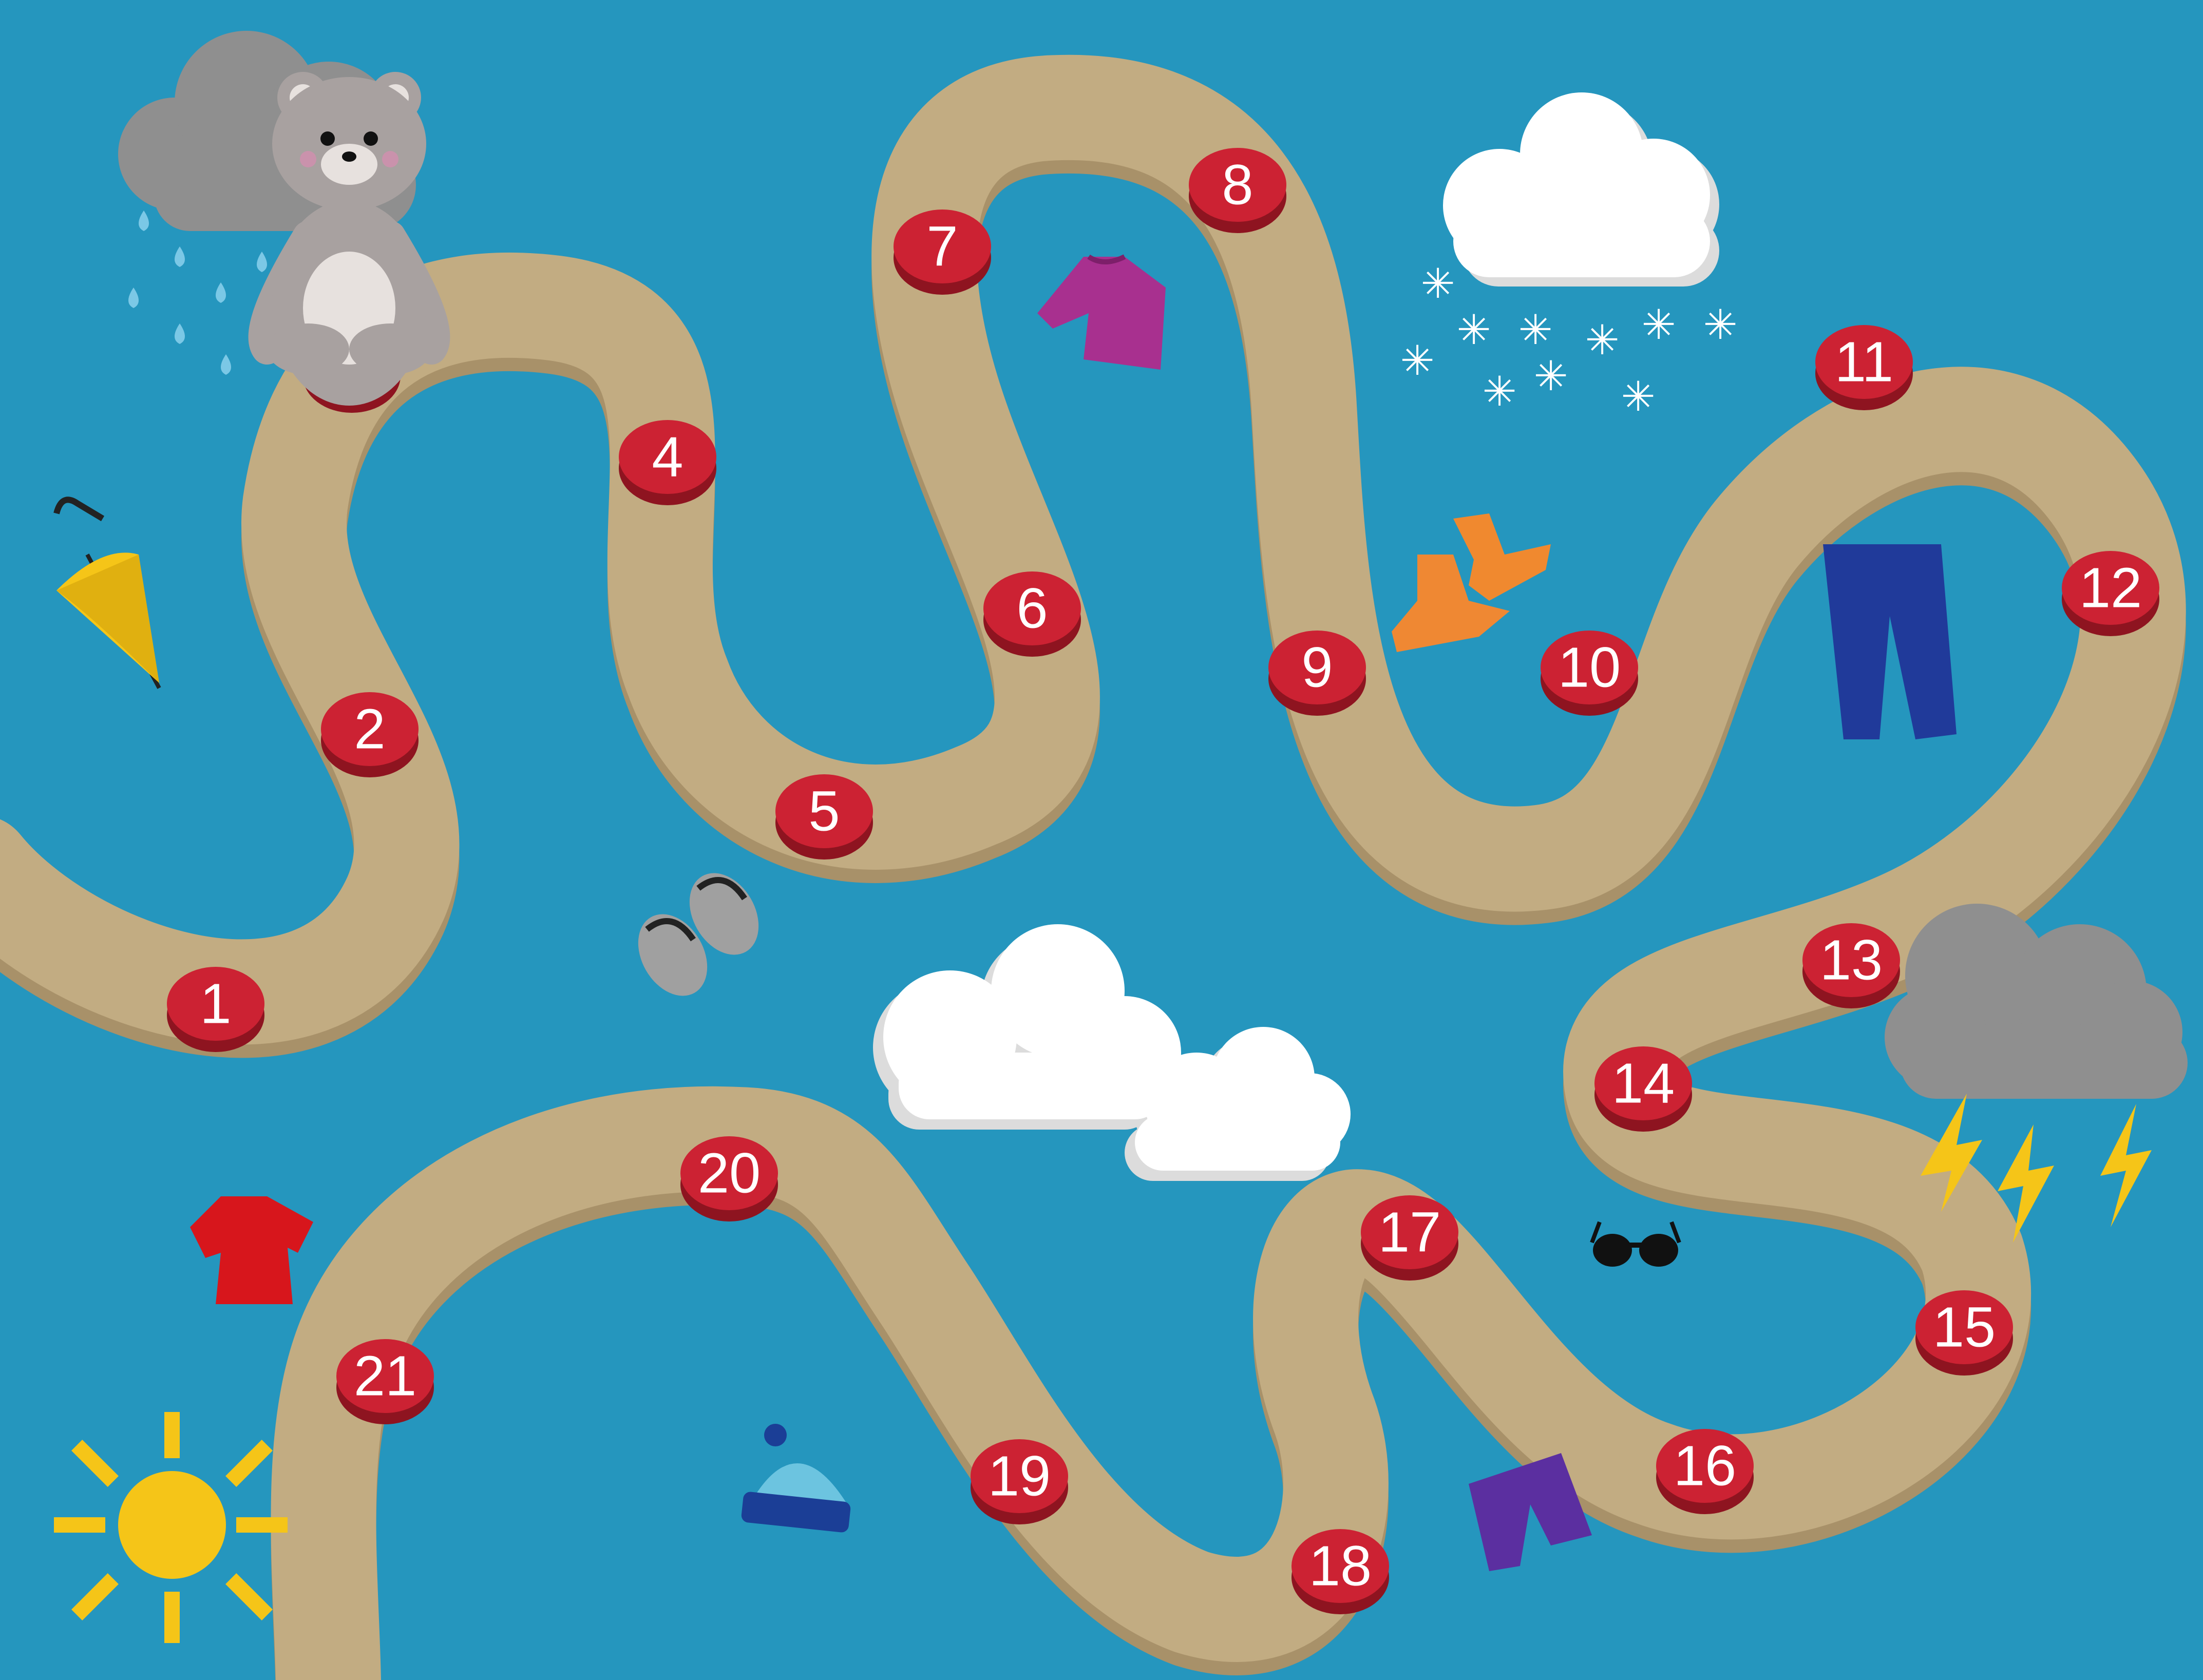  Describe the element at coordinates (1410, 1232) in the screenshot. I see `board-space-label: 17` at that location.